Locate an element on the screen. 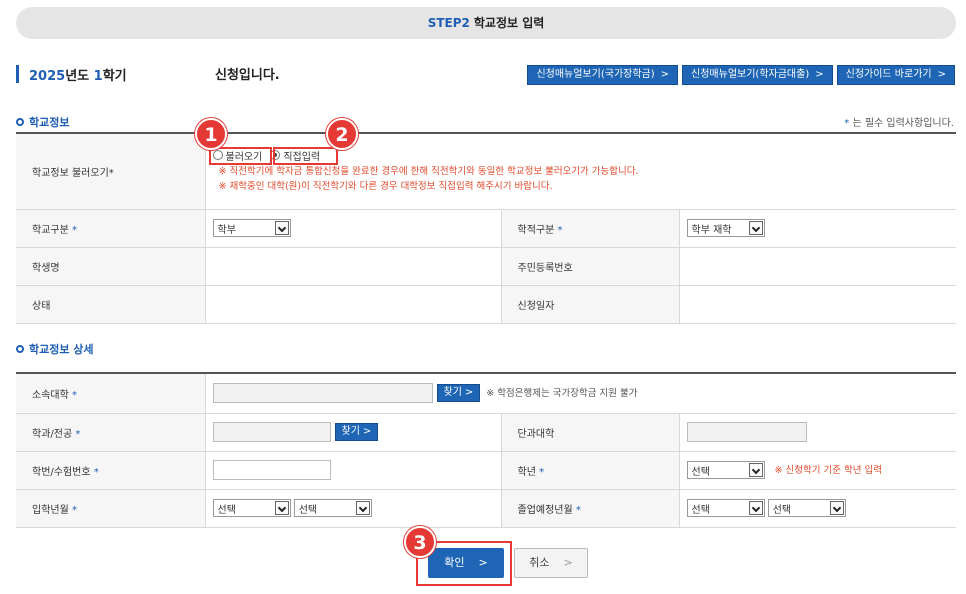 The width and height of the screenshot is (966, 594). manual-scholarship-label: 신청매뉴얼보기(국가장학금) is located at coordinates (595, 74).